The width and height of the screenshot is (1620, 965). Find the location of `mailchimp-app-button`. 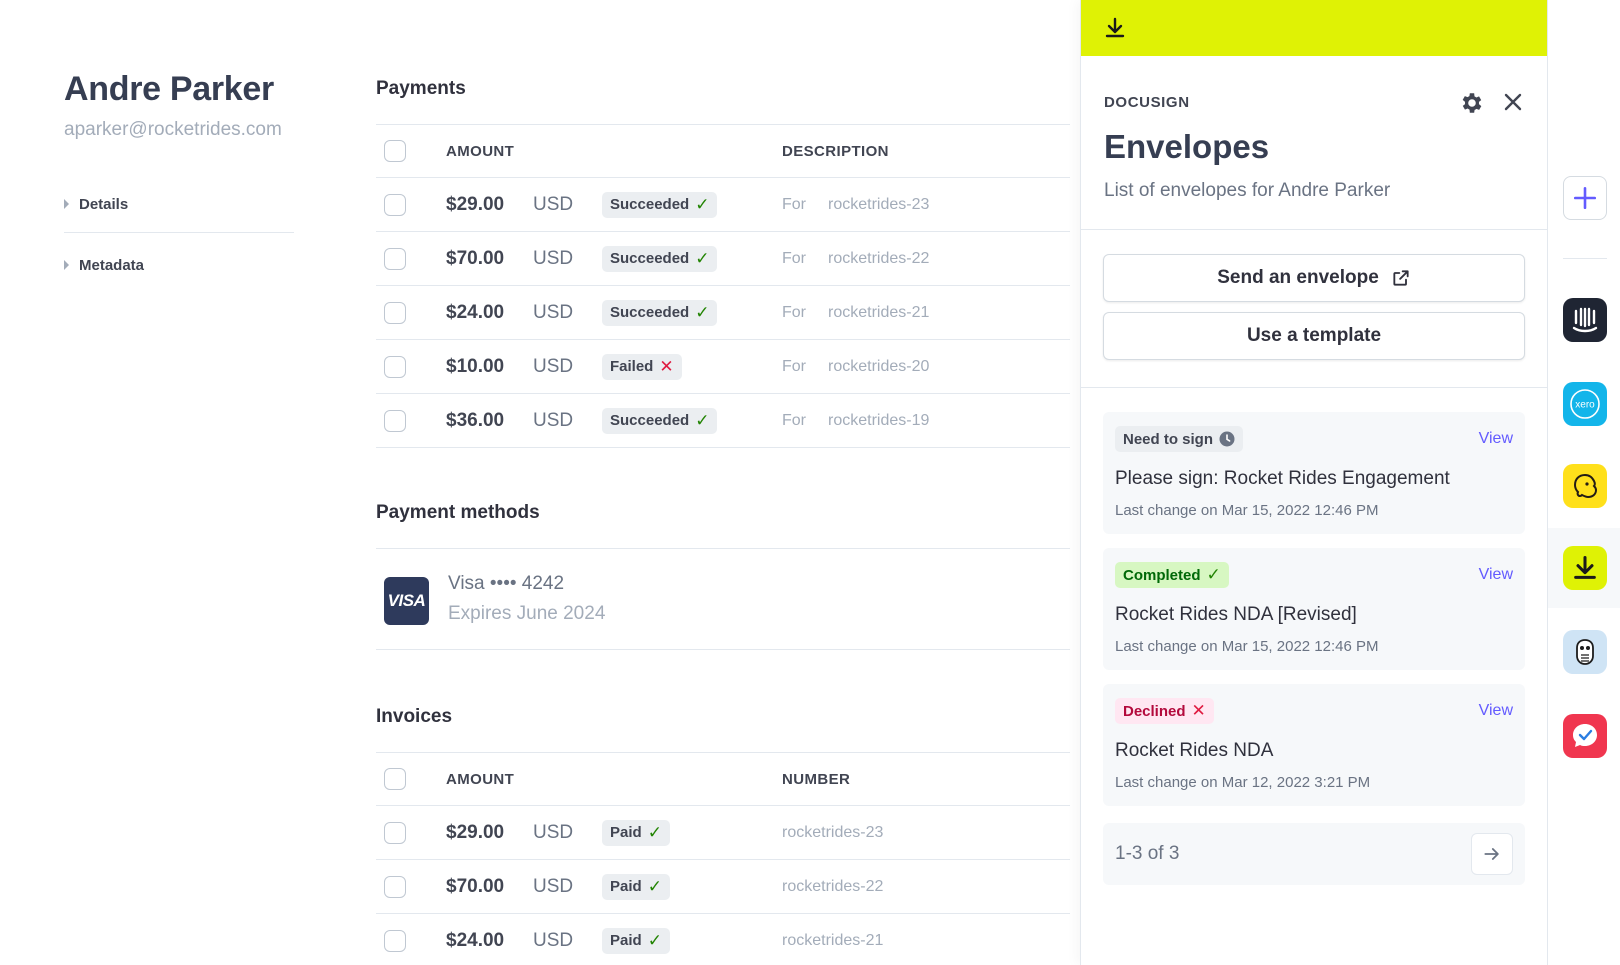

mailchimp-app-button is located at coordinates (1585, 486).